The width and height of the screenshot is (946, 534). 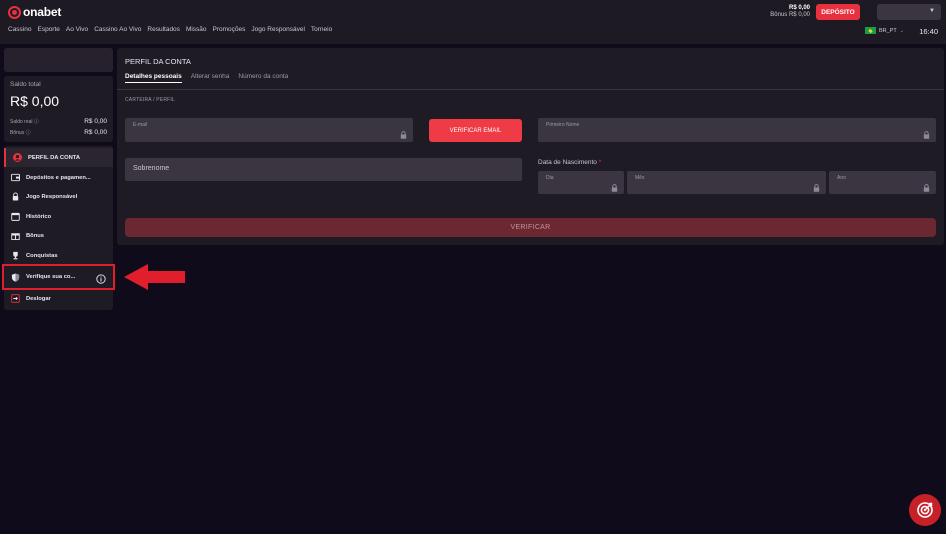 I want to click on logout-icon, so click(x=15, y=298).